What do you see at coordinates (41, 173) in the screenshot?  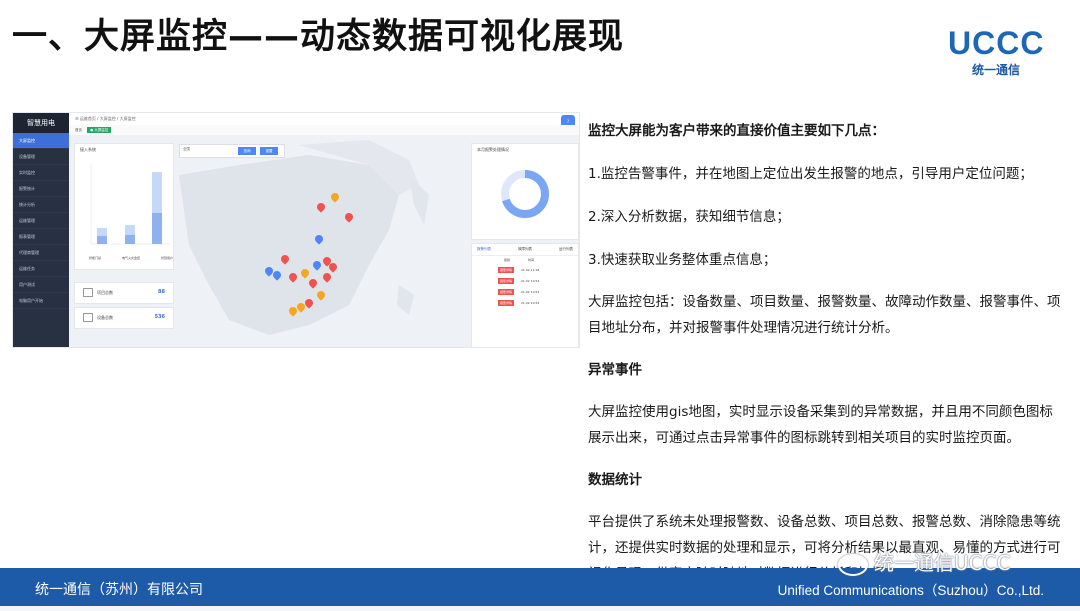 I see `sidebar-item: 实时监控` at bounding box center [41, 173].